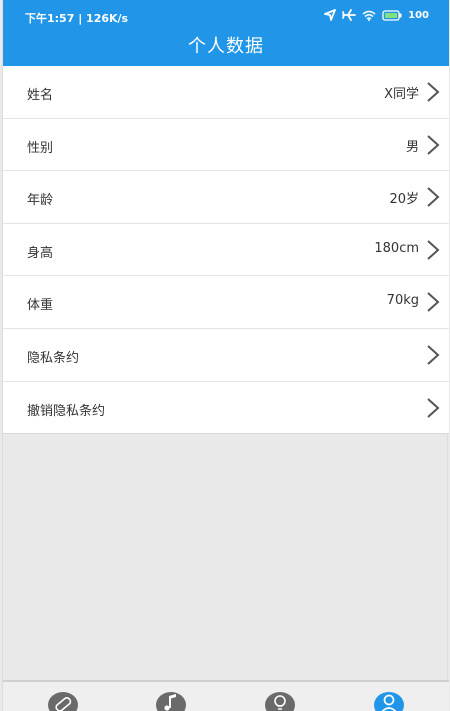 The width and height of the screenshot is (450, 711). What do you see at coordinates (349, 15) in the screenshot?
I see `airplane-icon` at bounding box center [349, 15].